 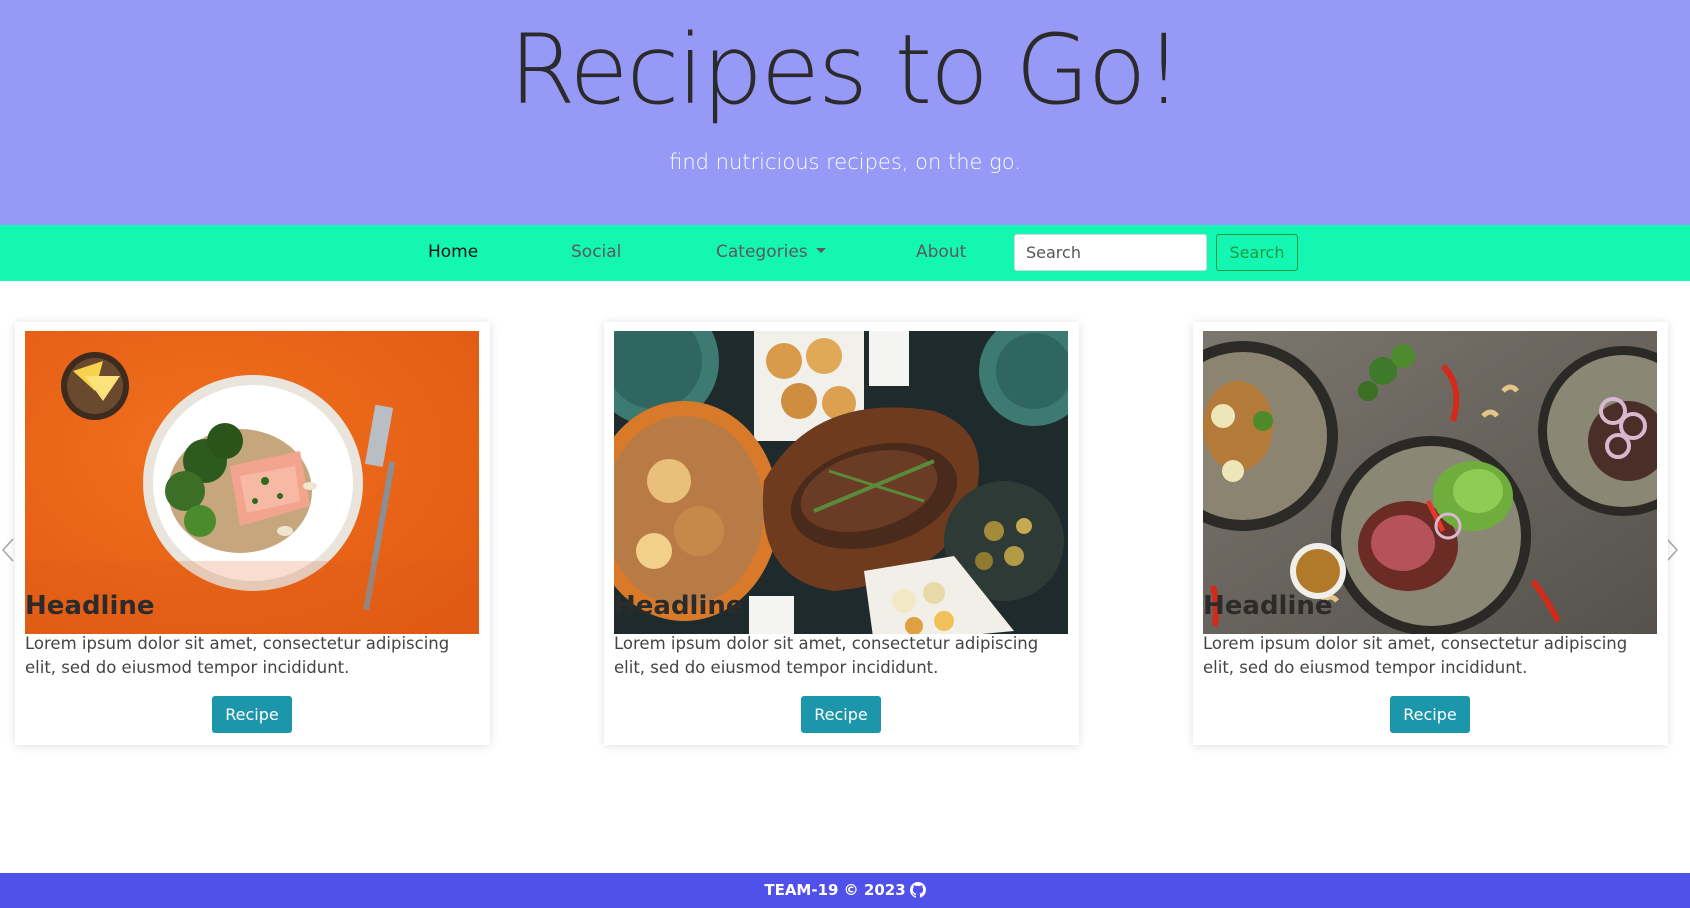 What do you see at coordinates (596, 252) in the screenshot?
I see `nav-social: Social` at bounding box center [596, 252].